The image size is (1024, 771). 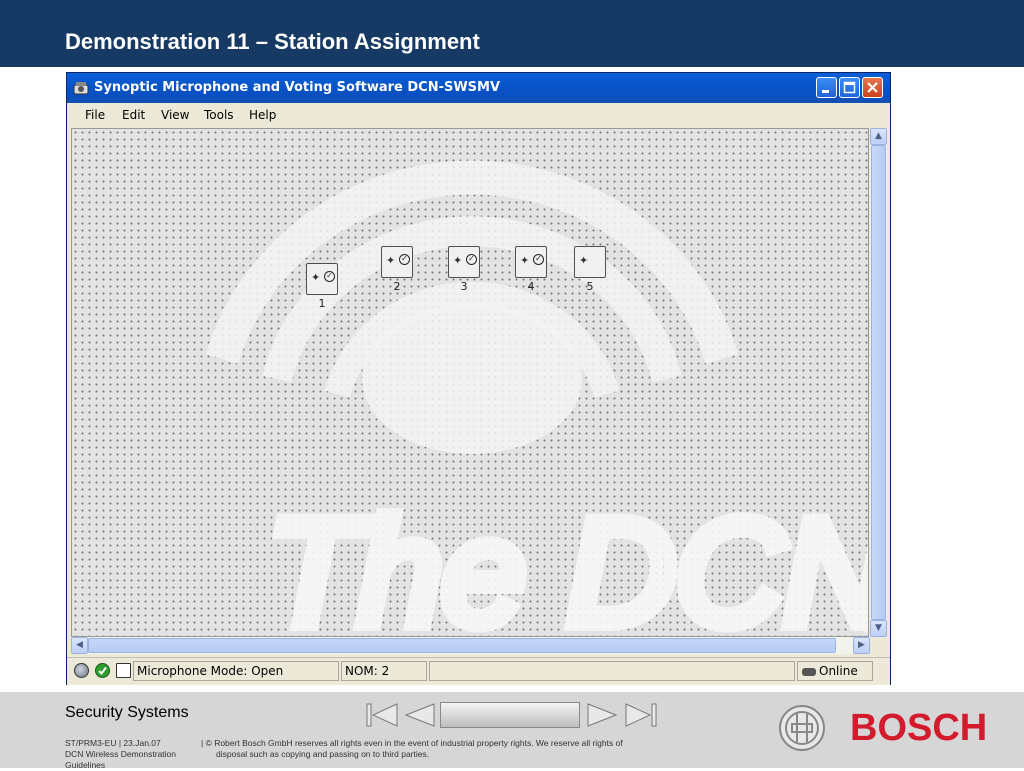 I want to click on maximize-button, so click(x=849, y=87).